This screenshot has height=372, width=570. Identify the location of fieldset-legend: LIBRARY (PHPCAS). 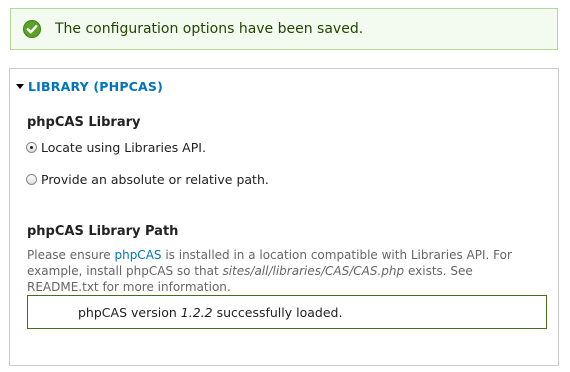
(284, 86).